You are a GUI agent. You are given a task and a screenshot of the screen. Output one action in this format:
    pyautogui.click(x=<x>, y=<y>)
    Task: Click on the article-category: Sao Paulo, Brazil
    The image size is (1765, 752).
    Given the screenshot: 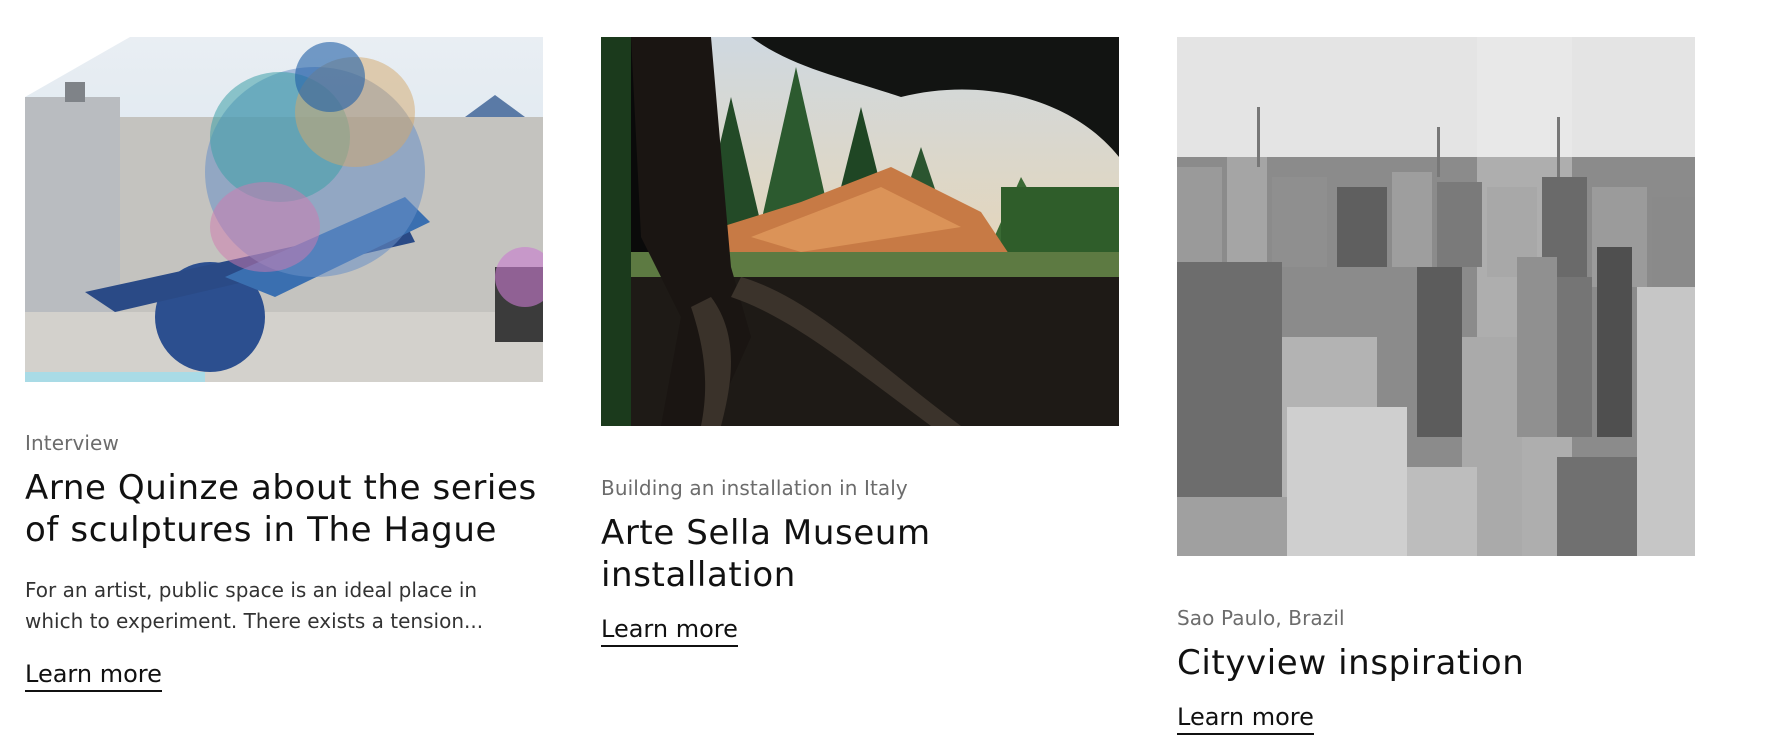 What is the action you would take?
    pyautogui.click(x=1261, y=618)
    